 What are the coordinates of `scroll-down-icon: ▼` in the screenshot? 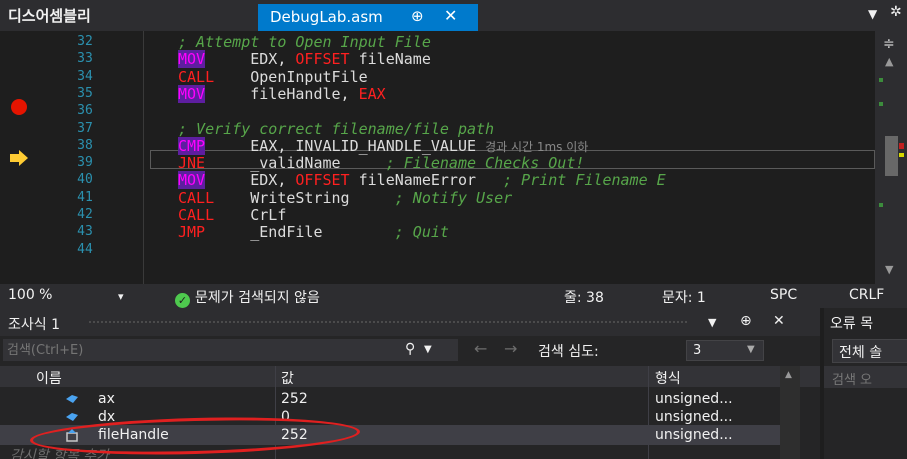 It's located at (889, 269).